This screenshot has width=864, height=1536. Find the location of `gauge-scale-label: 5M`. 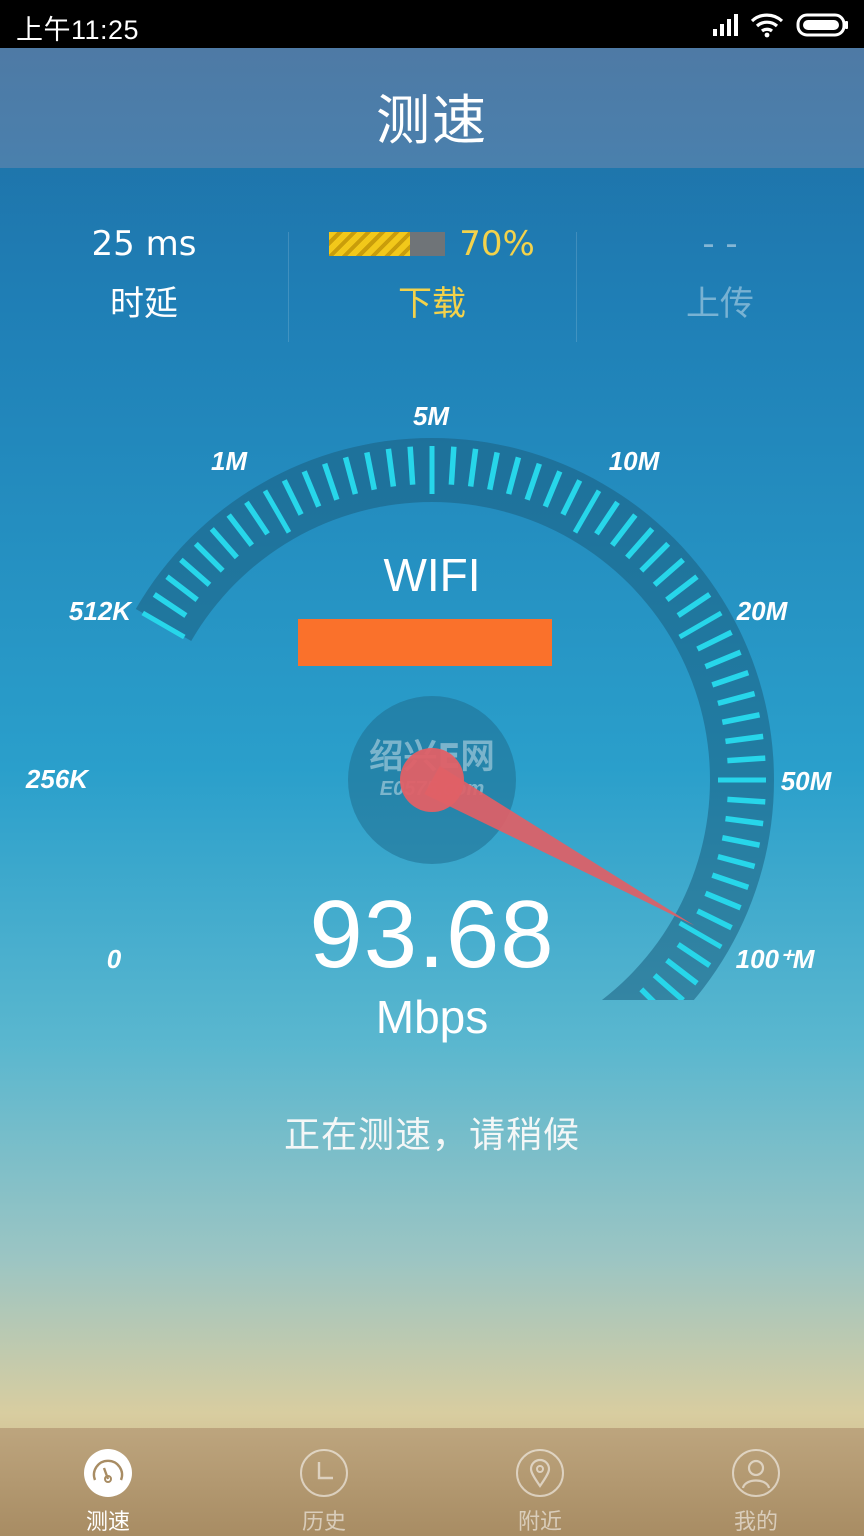

gauge-scale-label: 5M is located at coordinates (431, 416).